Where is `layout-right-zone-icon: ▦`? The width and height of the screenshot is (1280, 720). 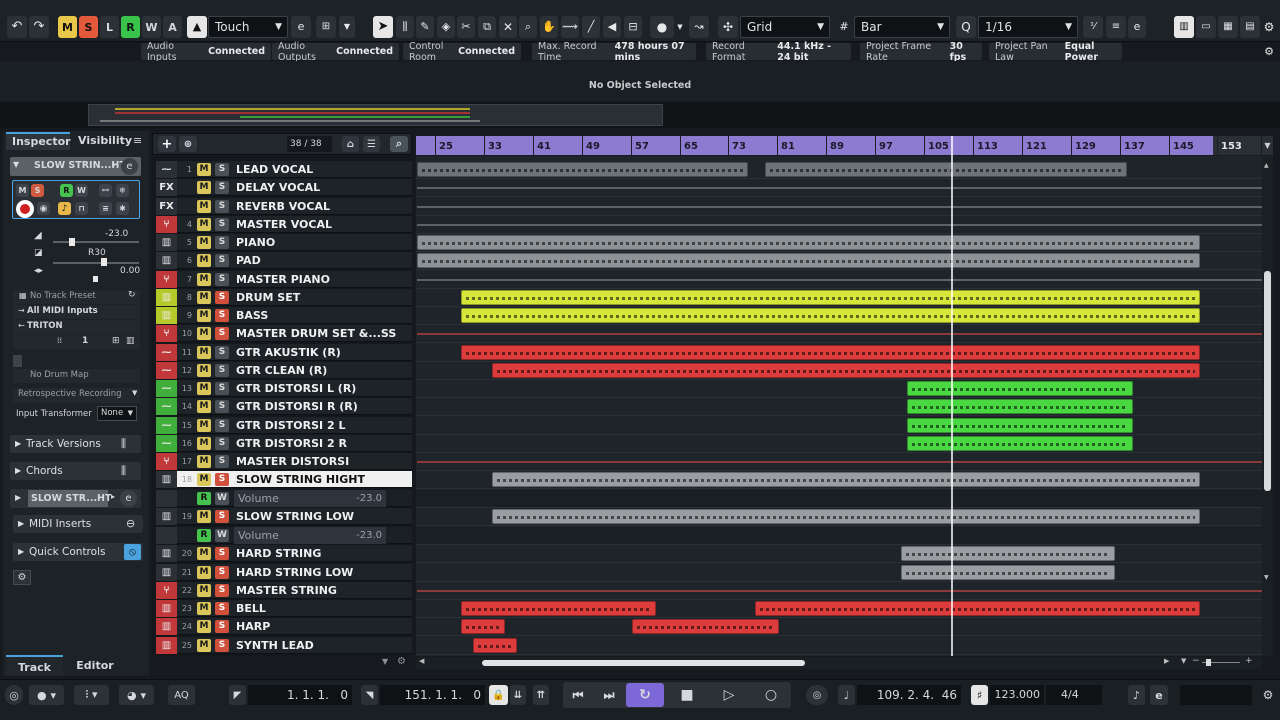 layout-right-zone-icon: ▦ is located at coordinates (1228, 27).